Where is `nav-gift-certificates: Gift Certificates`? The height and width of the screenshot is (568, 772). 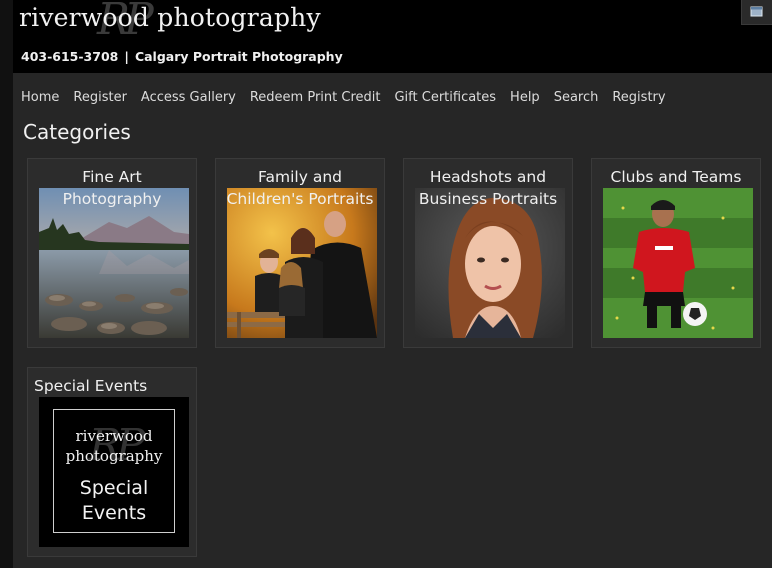 nav-gift-certificates: Gift Certificates is located at coordinates (445, 97).